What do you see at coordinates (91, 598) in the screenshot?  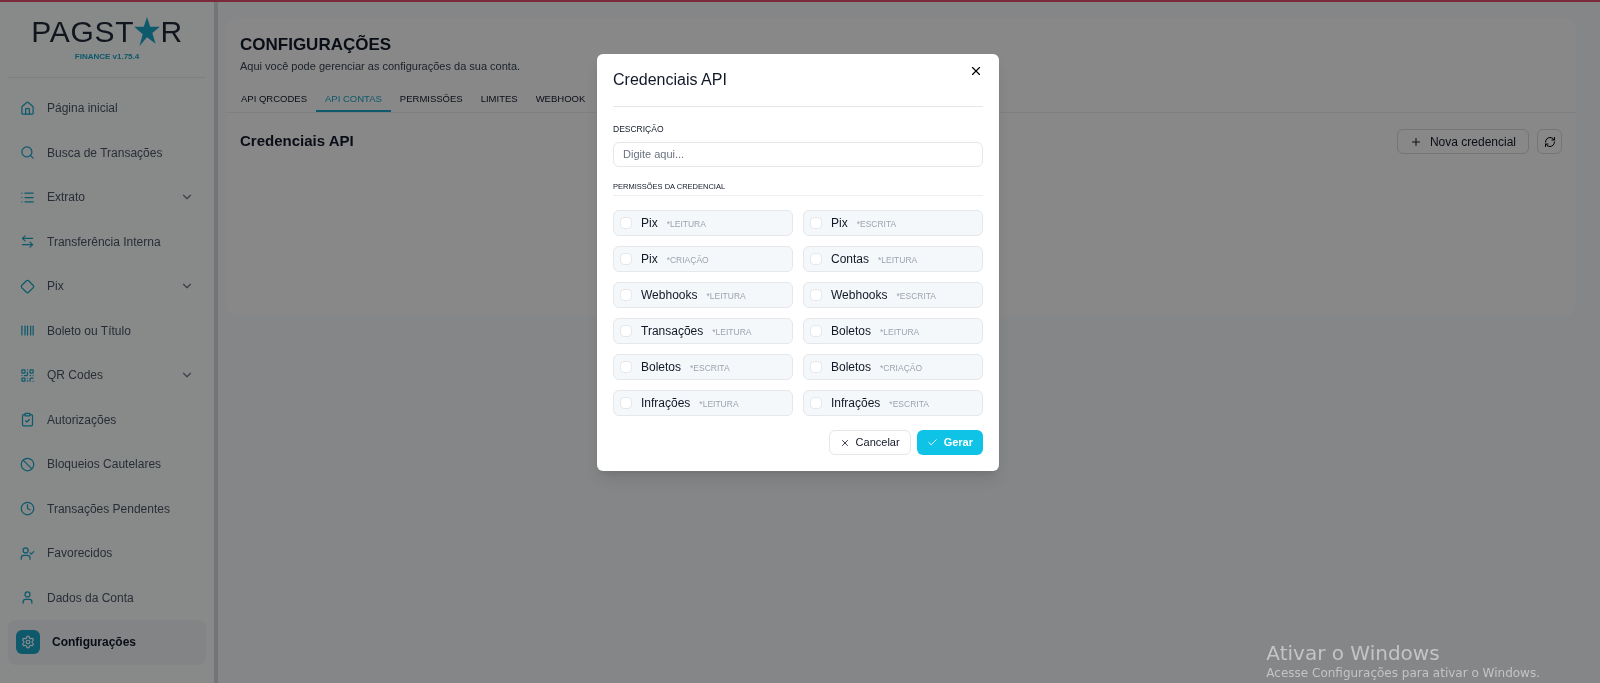 I see `sidebar-label: Dados da Conta` at bounding box center [91, 598].